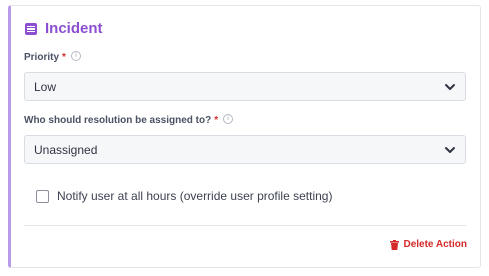  What do you see at coordinates (435, 244) in the screenshot?
I see `delete-action-label: Delete Action` at bounding box center [435, 244].